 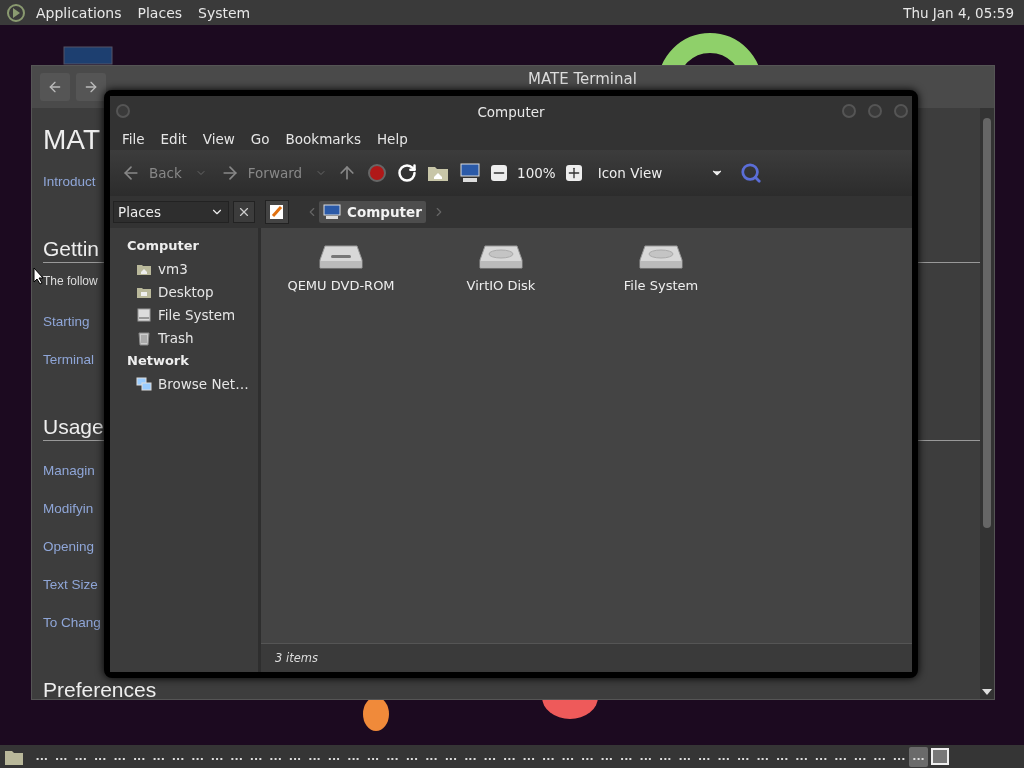 What do you see at coordinates (511, 111) in the screenshot?
I see `window-title: Computer` at bounding box center [511, 111].